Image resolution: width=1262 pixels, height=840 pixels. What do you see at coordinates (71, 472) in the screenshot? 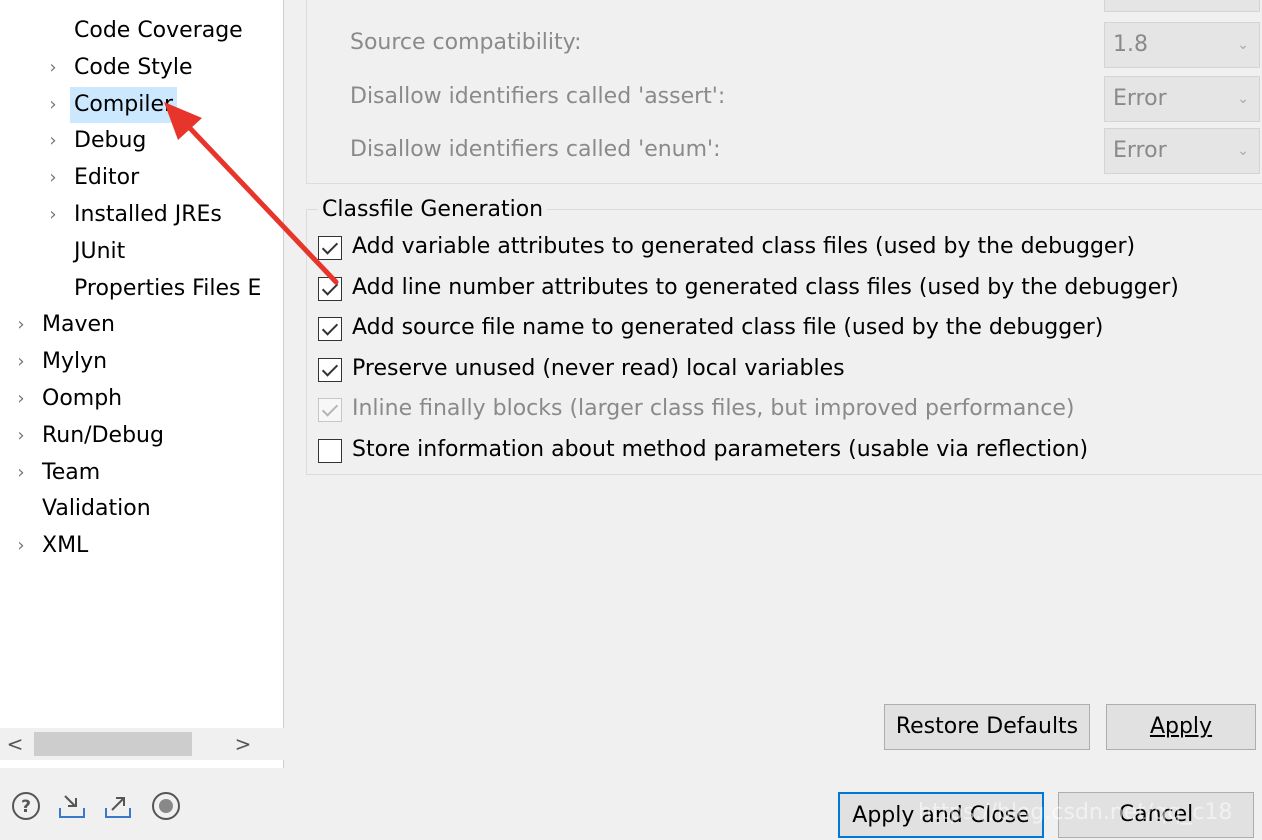
I see `tree-item-label: Team` at bounding box center [71, 472].